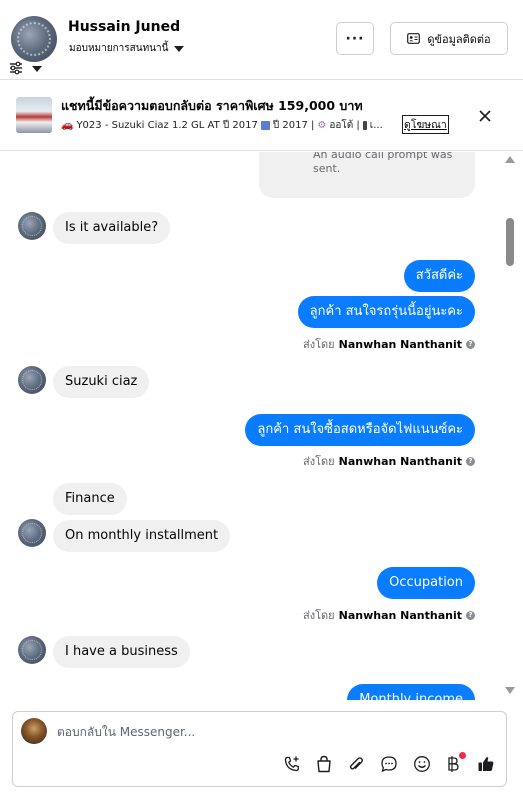 The width and height of the screenshot is (523, 794). I want to click on incoming-message: Is it available?, so click(112, 228).